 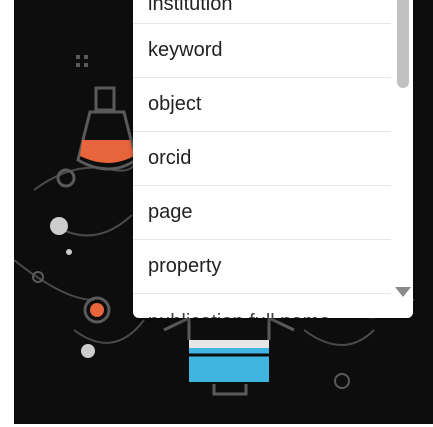 I want to click on scroll-down-arrow-icon, so click(x=403, y=292).